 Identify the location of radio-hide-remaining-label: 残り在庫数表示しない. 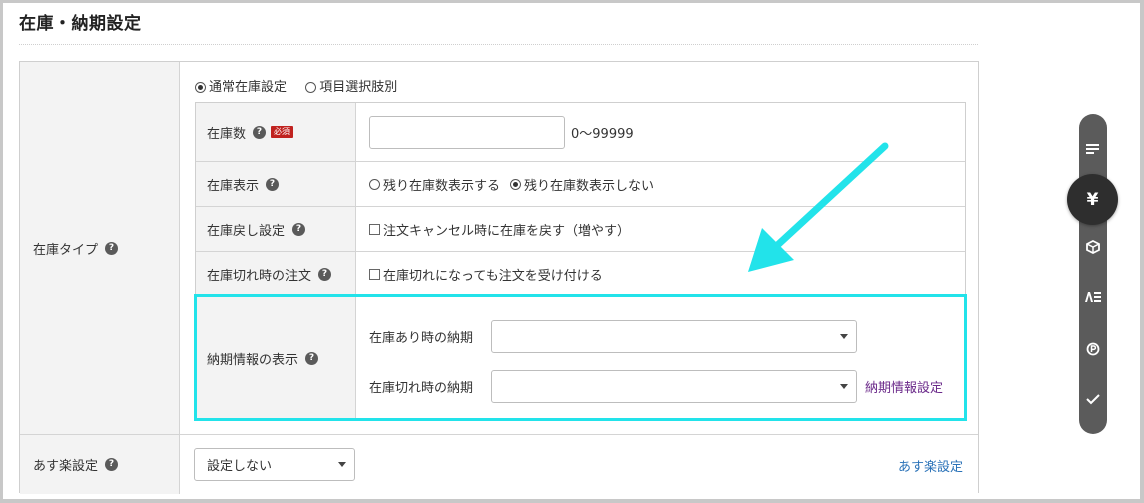
(589, 186).